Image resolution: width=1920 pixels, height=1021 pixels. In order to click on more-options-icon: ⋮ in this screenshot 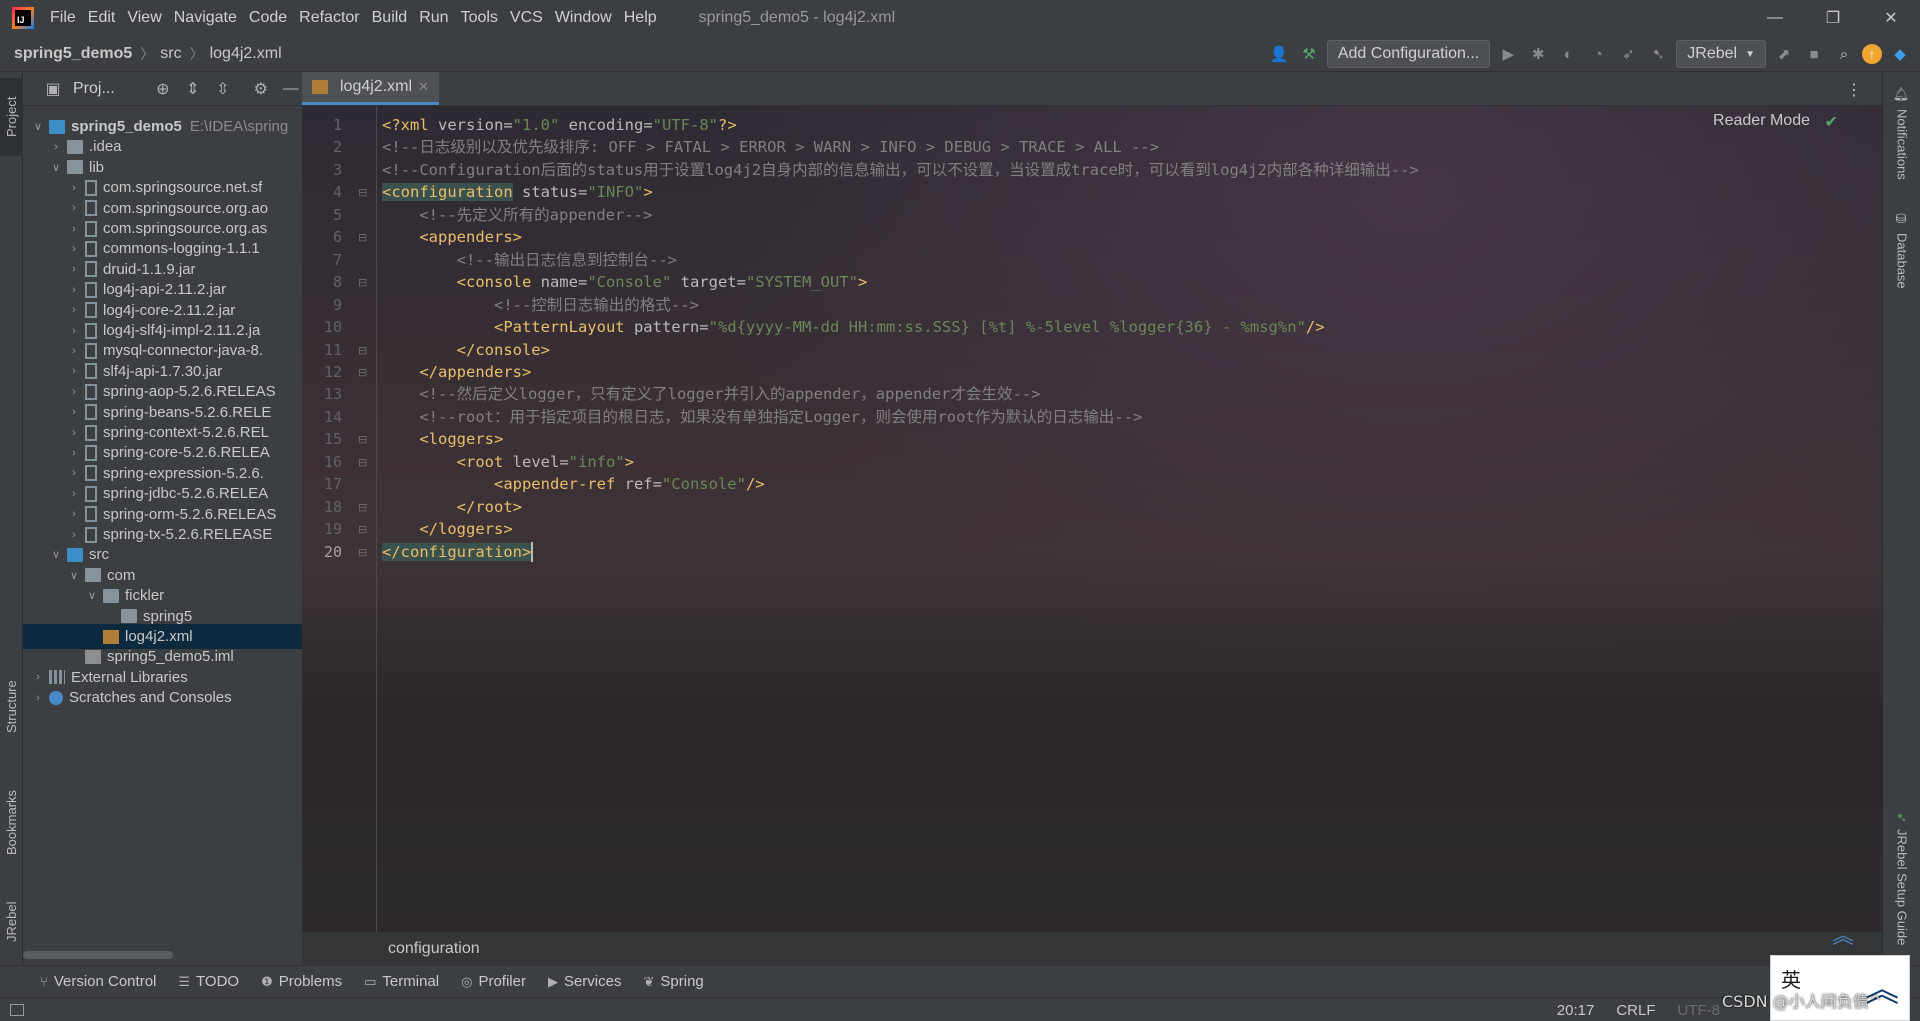, I will do `click(1854, 90)`.